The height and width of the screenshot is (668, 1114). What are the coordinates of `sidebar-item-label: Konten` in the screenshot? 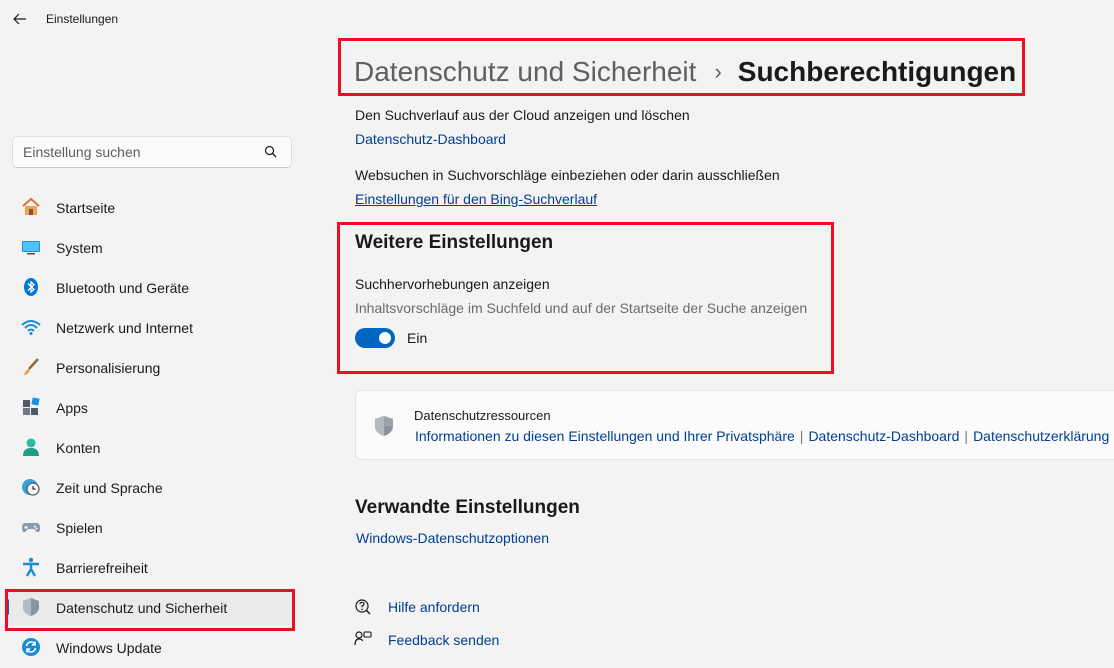 It's located at (78, 448).